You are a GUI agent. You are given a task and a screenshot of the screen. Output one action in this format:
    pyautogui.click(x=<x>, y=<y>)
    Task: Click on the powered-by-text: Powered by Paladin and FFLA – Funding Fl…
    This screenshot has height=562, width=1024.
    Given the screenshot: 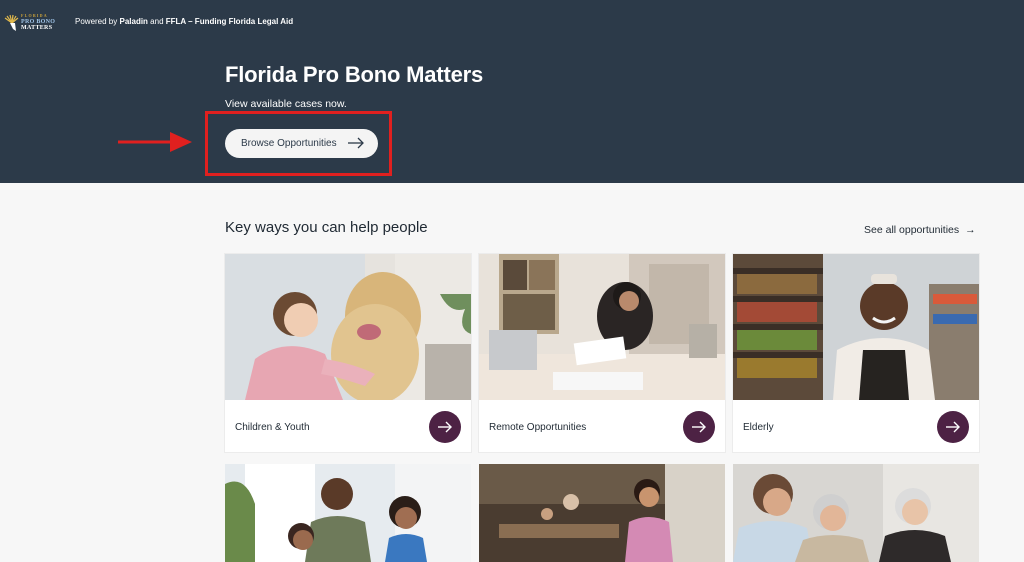 What is the action you would take?
    pyautogui.click(x=184, y=21)
    